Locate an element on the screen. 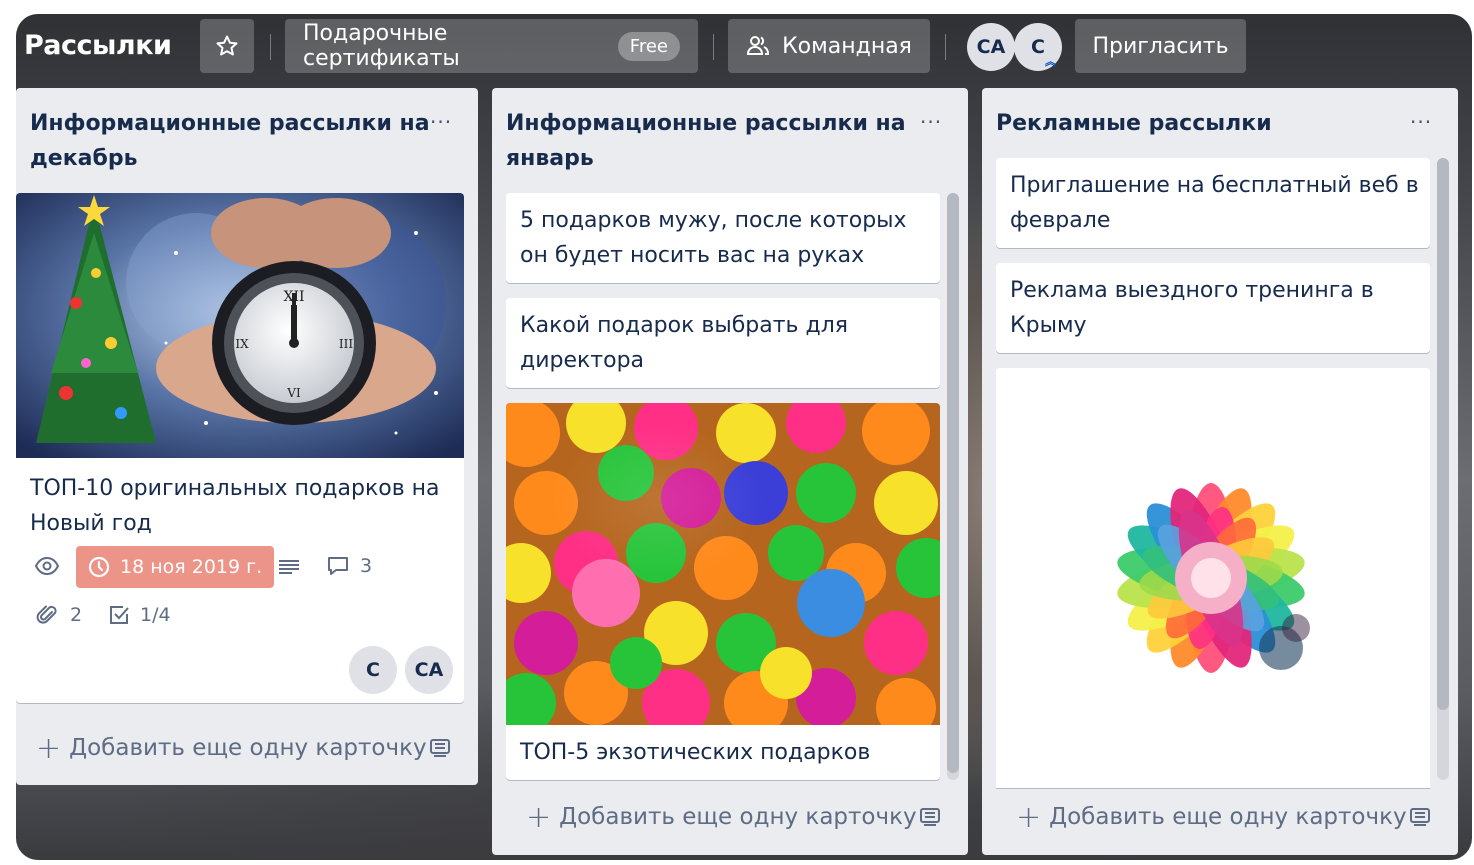  comments-count: 3 is located at coordinates (366, 566).